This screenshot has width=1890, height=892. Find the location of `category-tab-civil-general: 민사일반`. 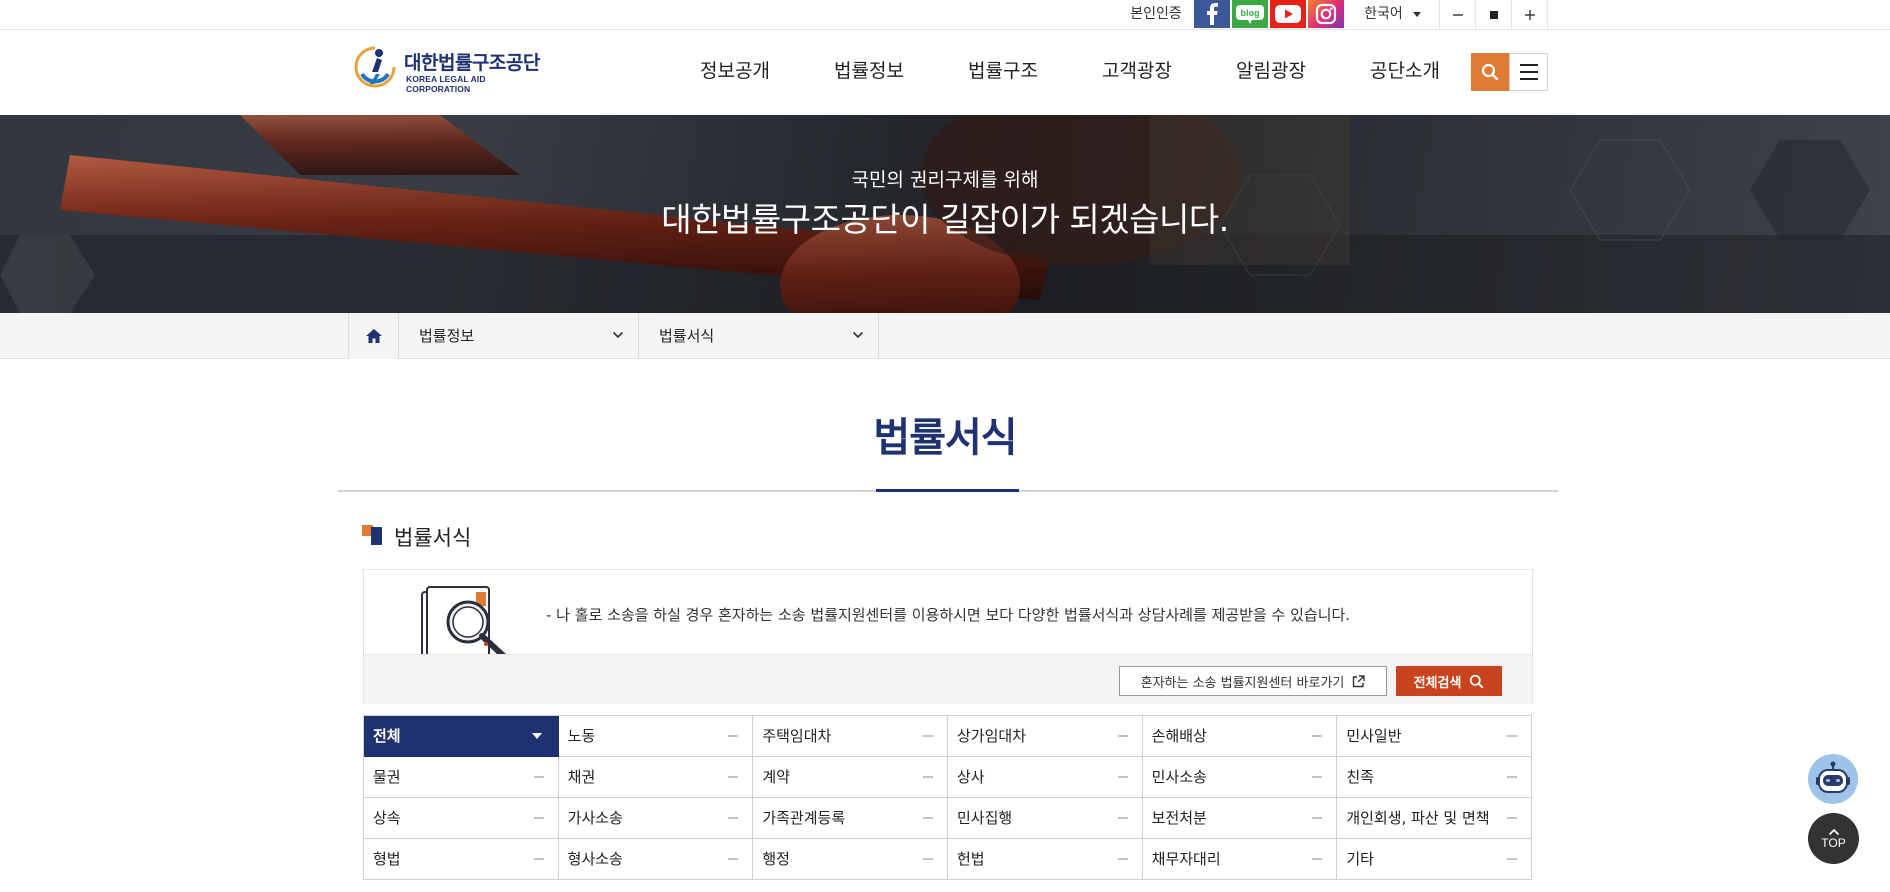

category-tab-civil-general: 민사일반 is located at coordinates (1434, 736).